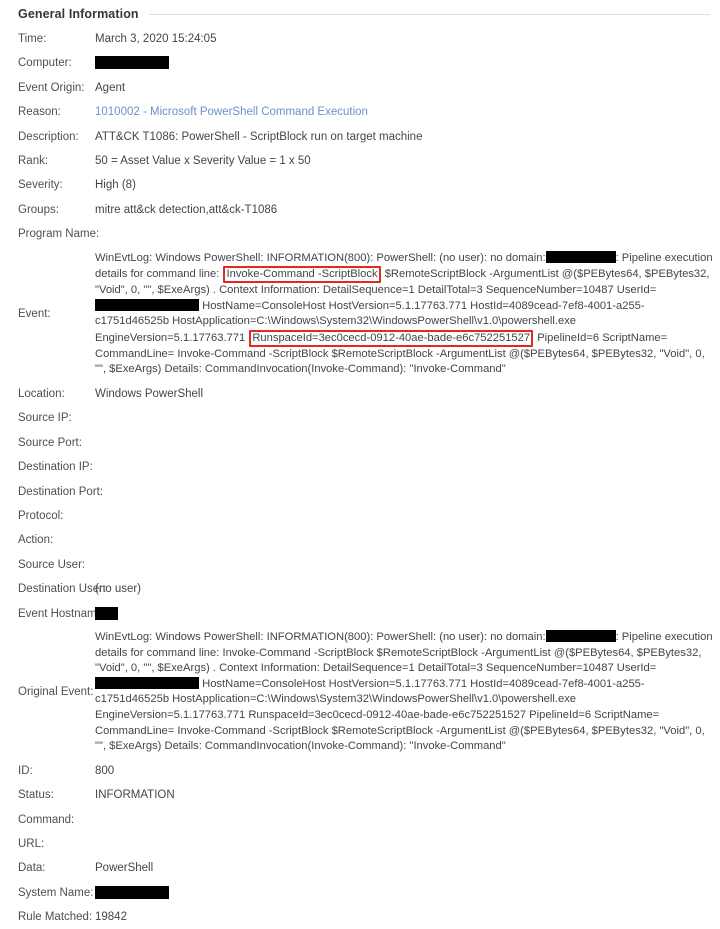  I want to click on field-value-system-name, so click(407, 891).